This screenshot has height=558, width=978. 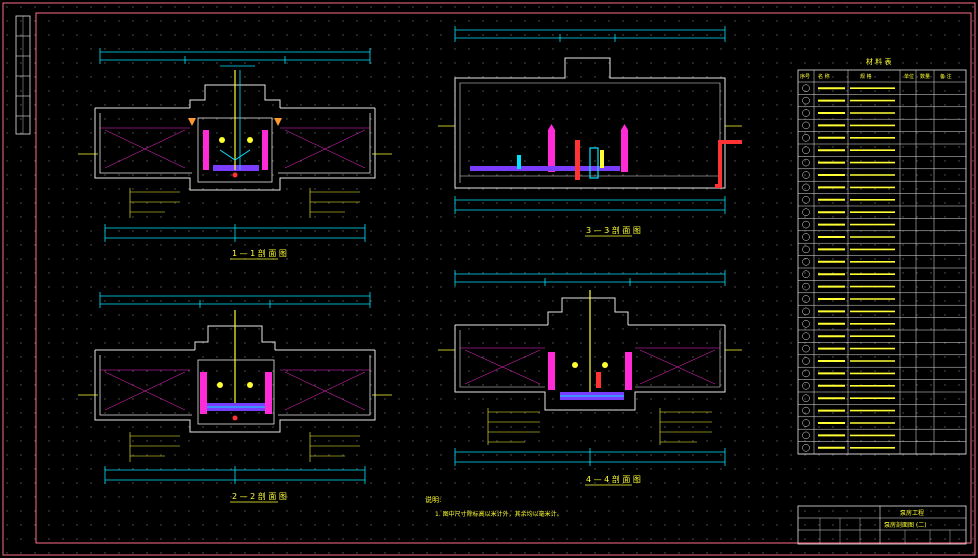 What do you see at coordinates (259, 496) in the screenshot?
I see `section-2-title: 2 — 2 剖 面 图` at bounding box center [259, 496].